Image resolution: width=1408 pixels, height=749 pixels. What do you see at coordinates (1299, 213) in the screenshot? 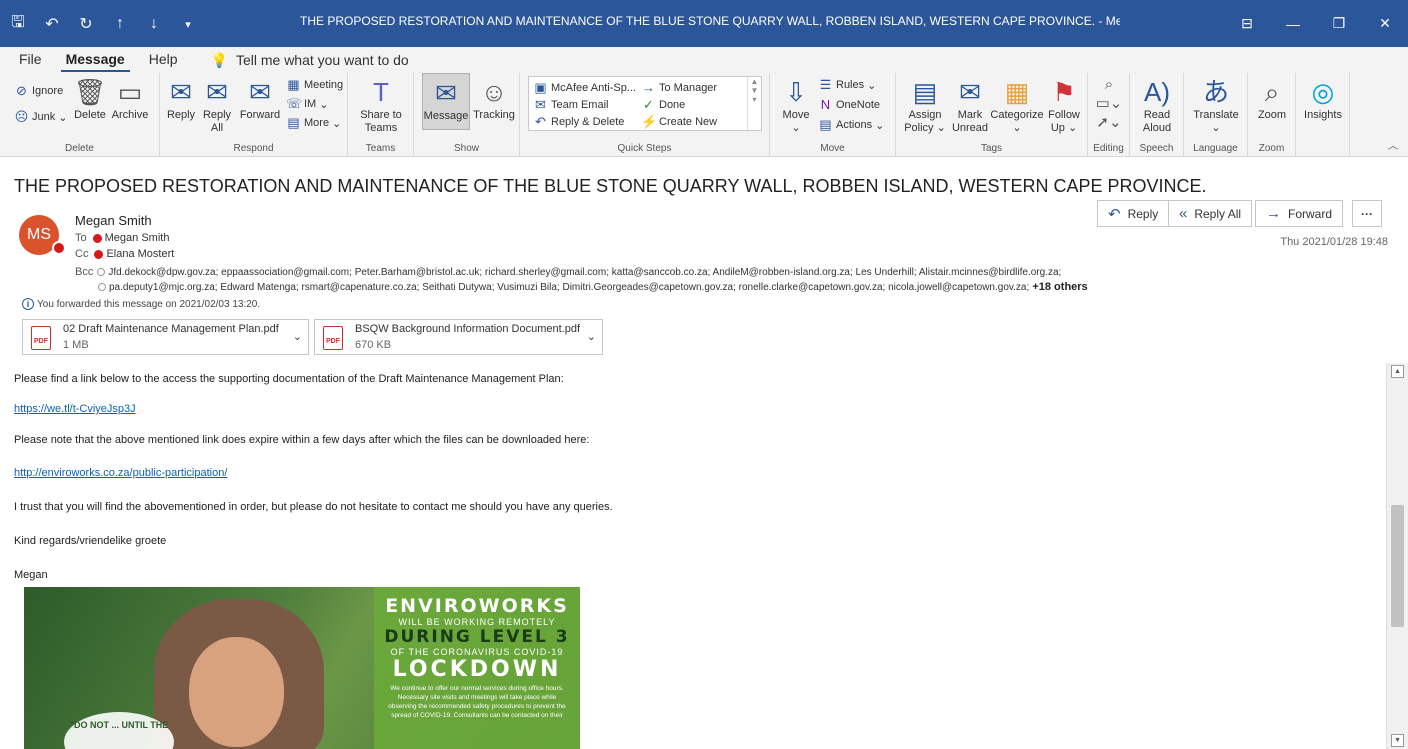
I see `forward-action-button: → Forward` at bounding box center [1299, 213].